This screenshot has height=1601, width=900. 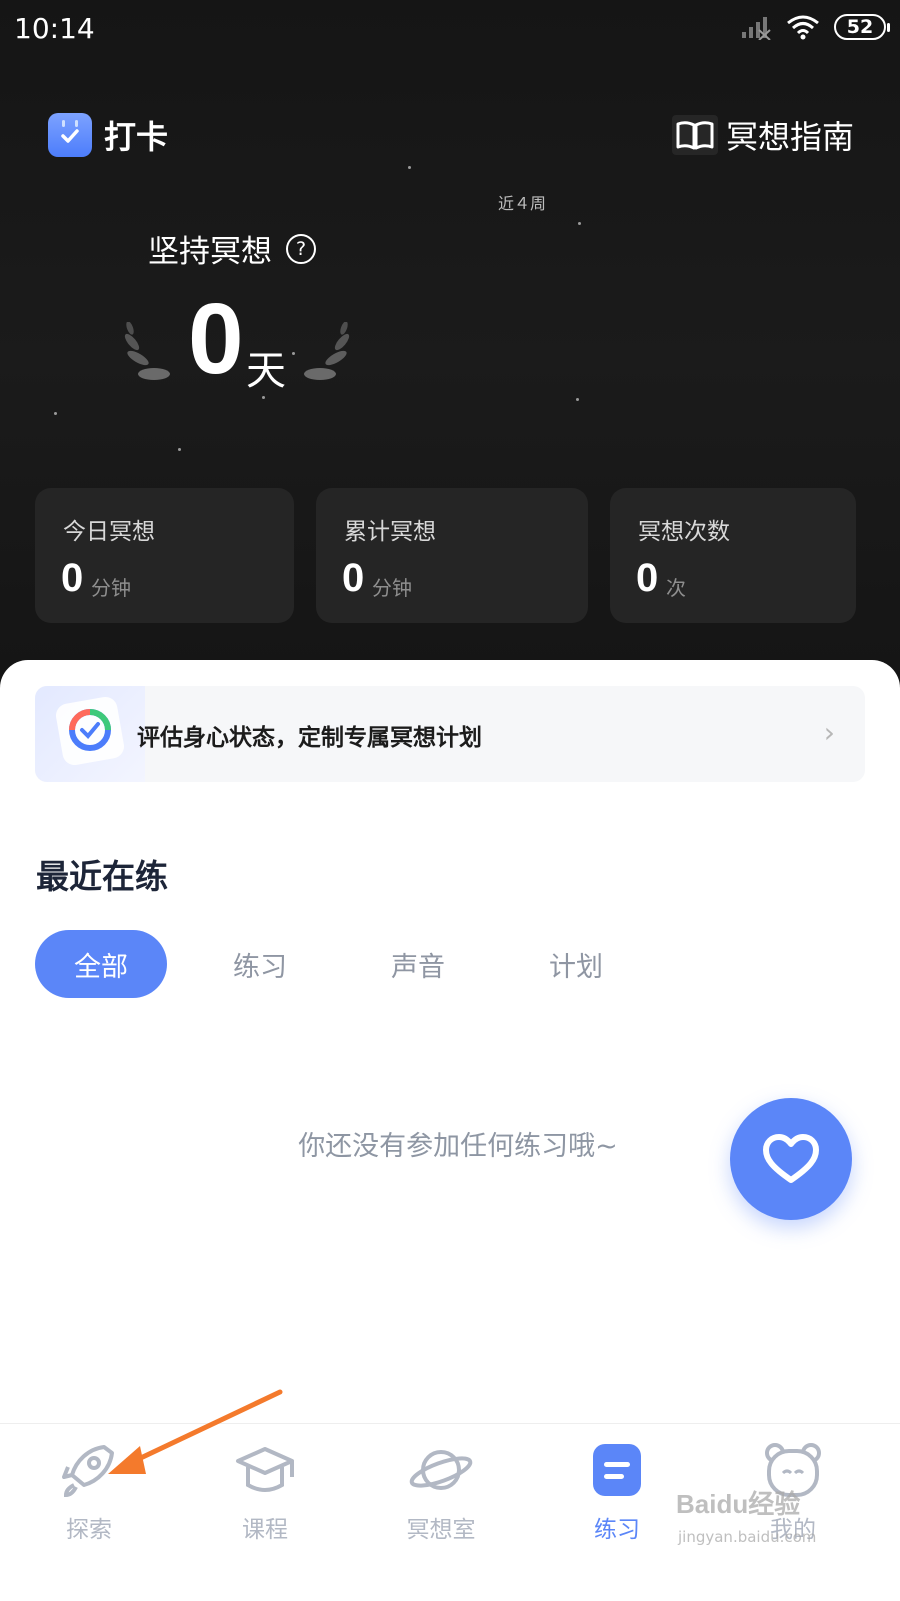 What do you see at coordinates (738, 1504) in the screenshot?
I see `watermark-logo: Baidu经验` at bounding box center [738, 1504].